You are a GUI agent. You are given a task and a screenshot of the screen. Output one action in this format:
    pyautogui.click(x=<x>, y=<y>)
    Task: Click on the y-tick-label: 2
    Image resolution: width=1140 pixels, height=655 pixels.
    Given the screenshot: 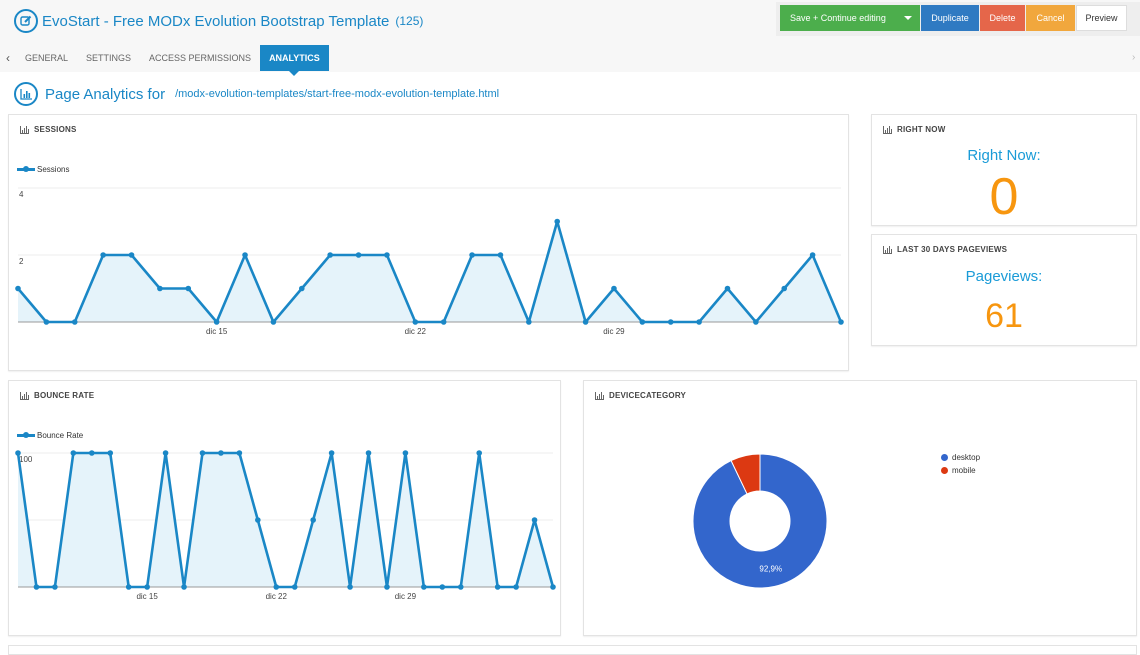 What is the action you would take?
    pyautogui.click(x=21, y=261)
    